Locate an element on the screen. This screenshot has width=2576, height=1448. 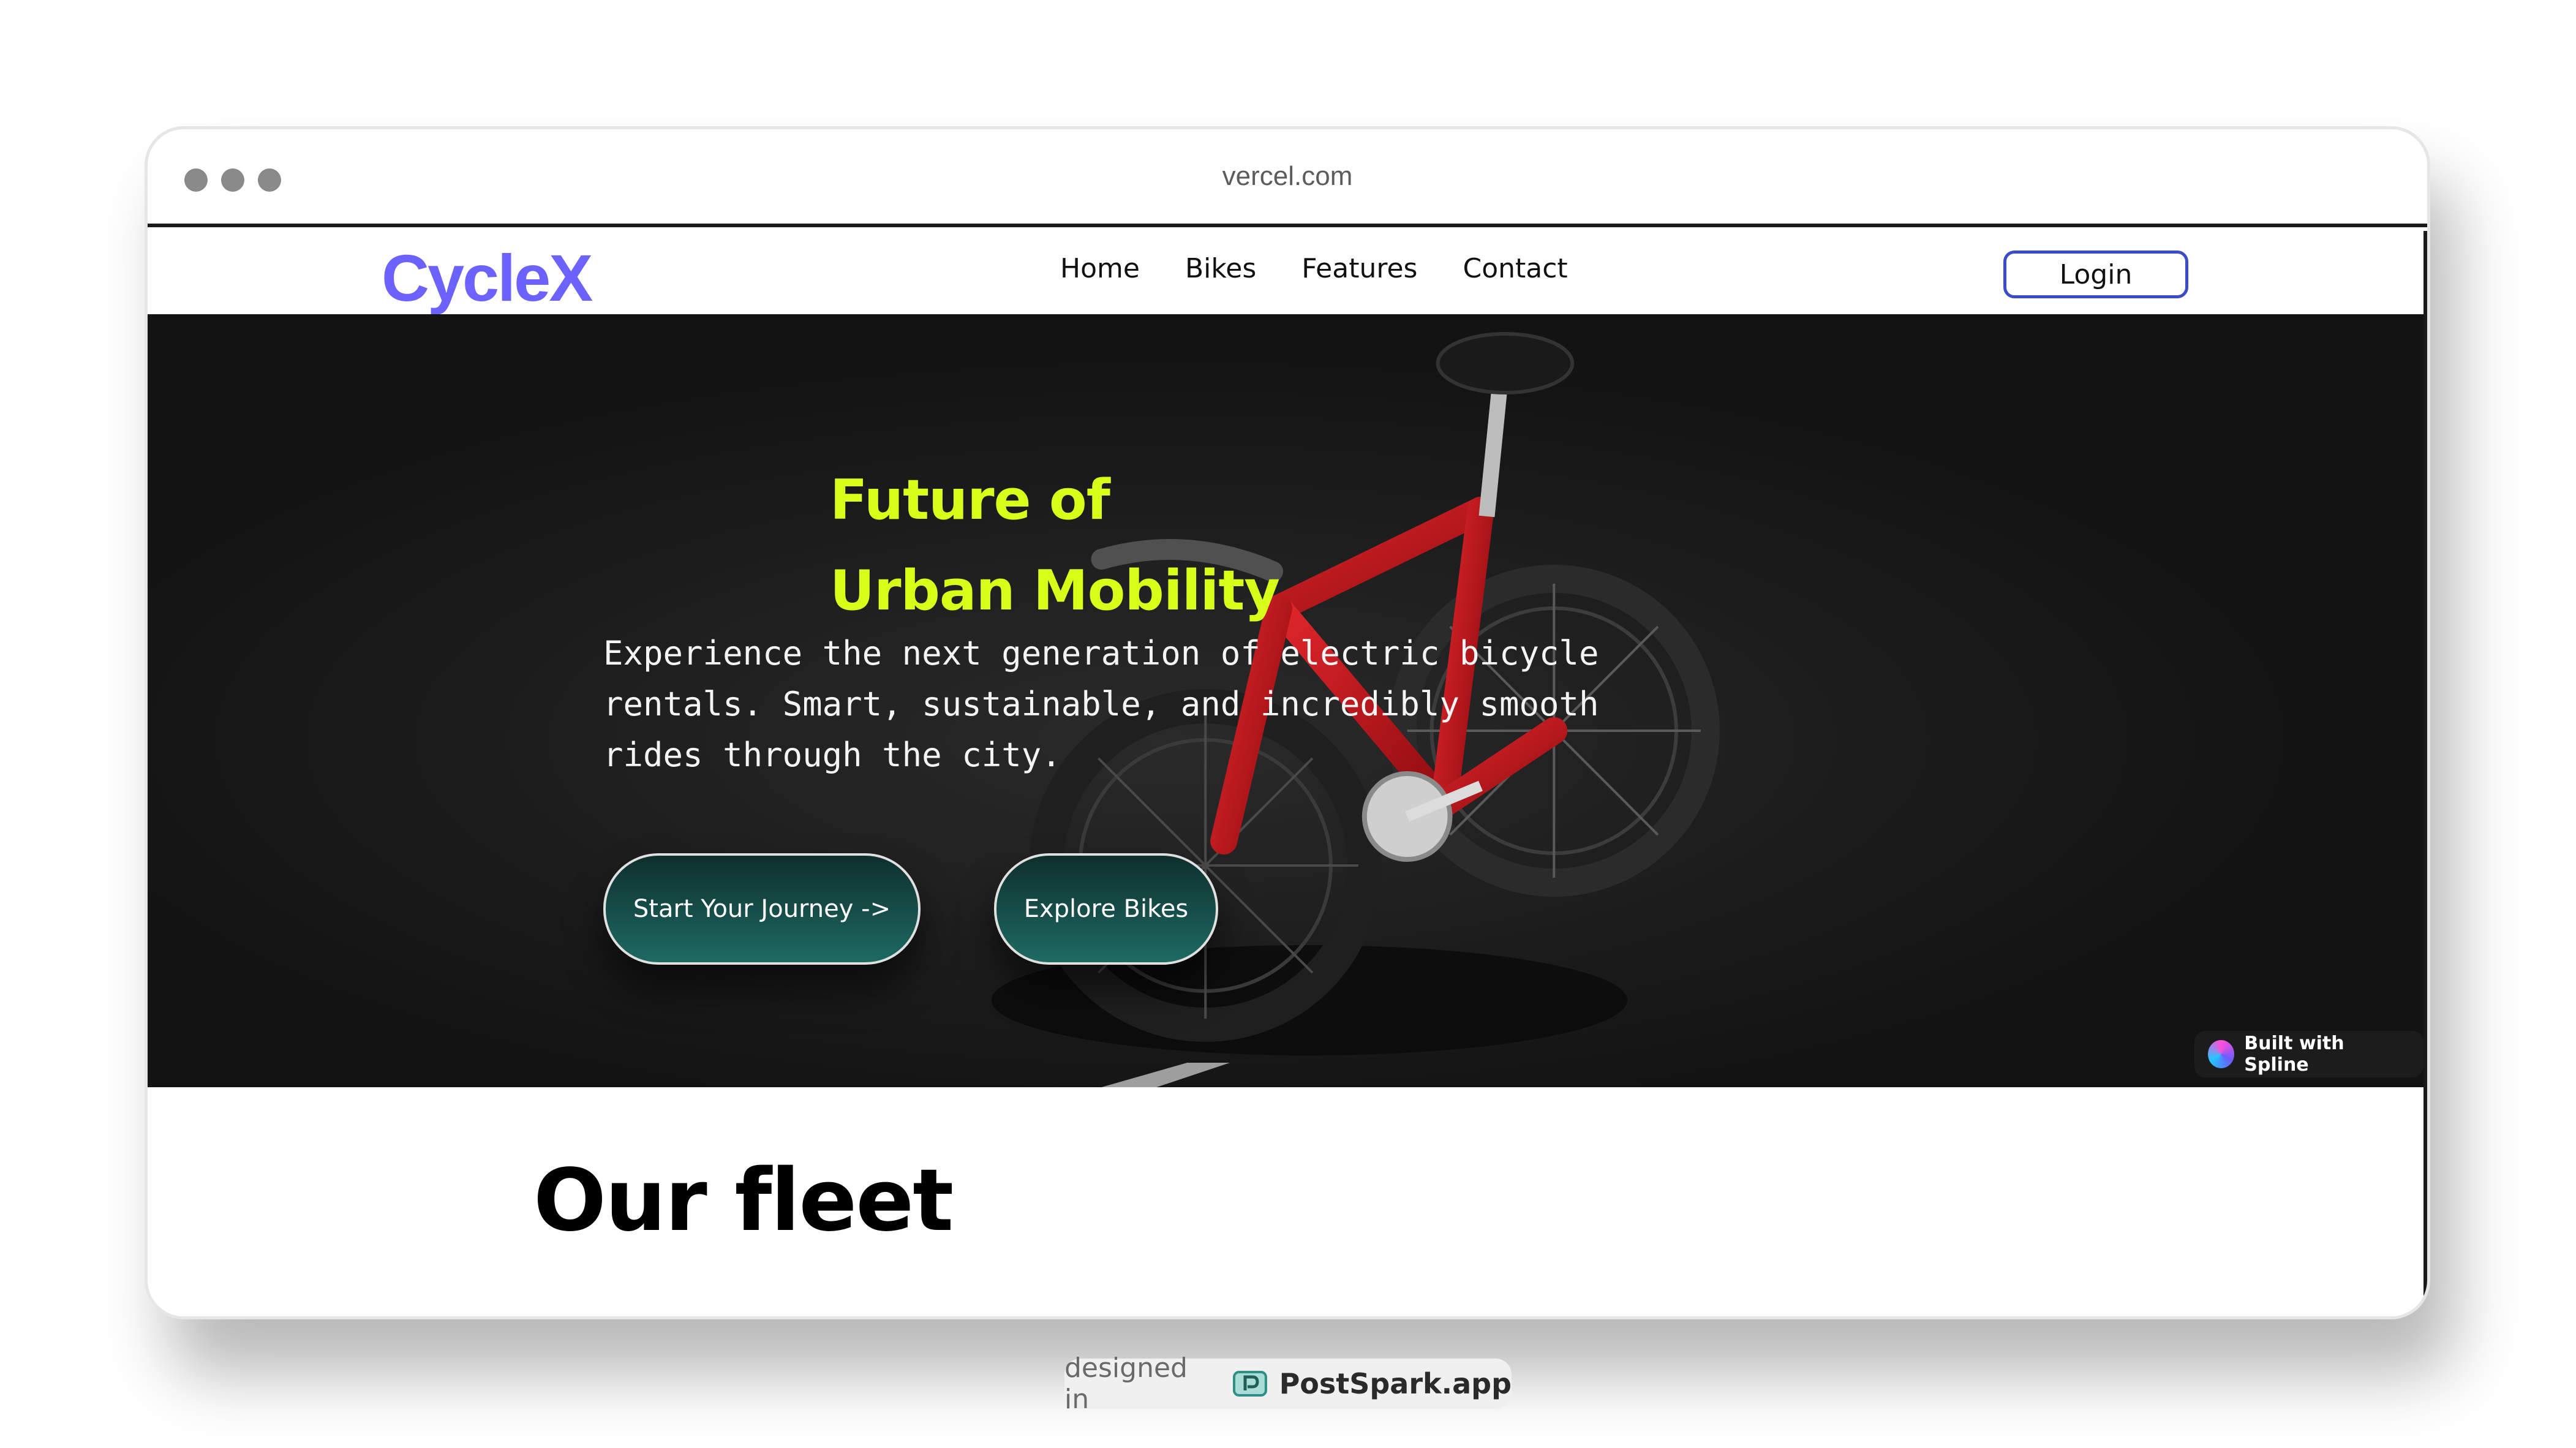
nav-link-contact: Contact is located at coordinates (1515, 268).